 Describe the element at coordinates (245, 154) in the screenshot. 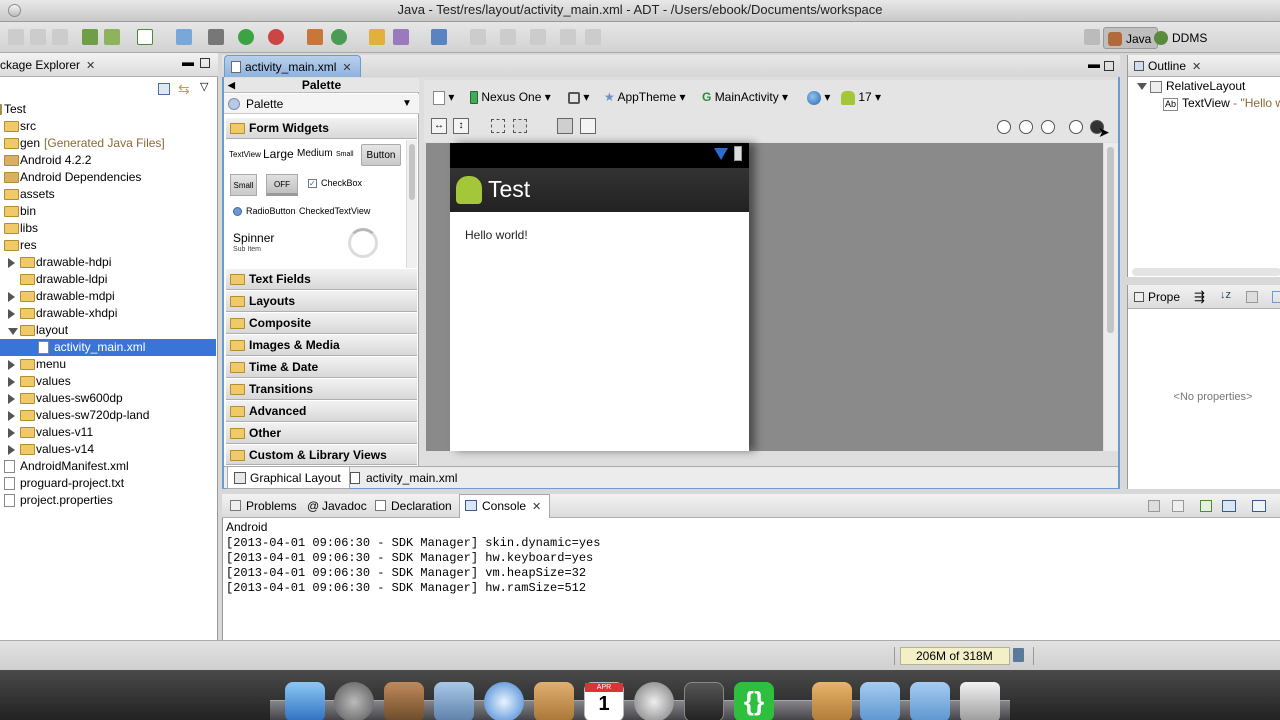

I see `widget-textview: TextView` at that location.